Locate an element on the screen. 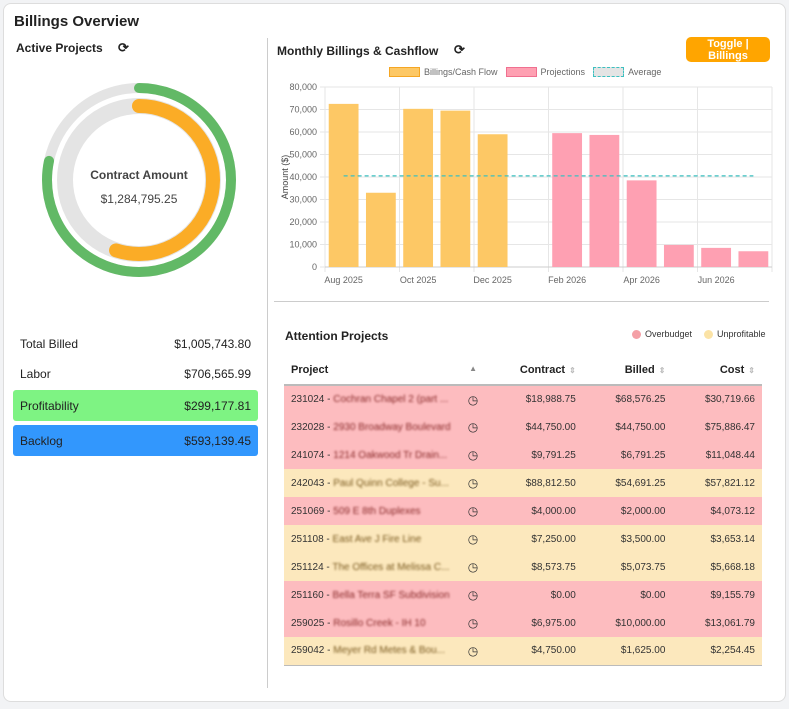  billed-cell: $54,691.25 is located at coordinates (640, 483).